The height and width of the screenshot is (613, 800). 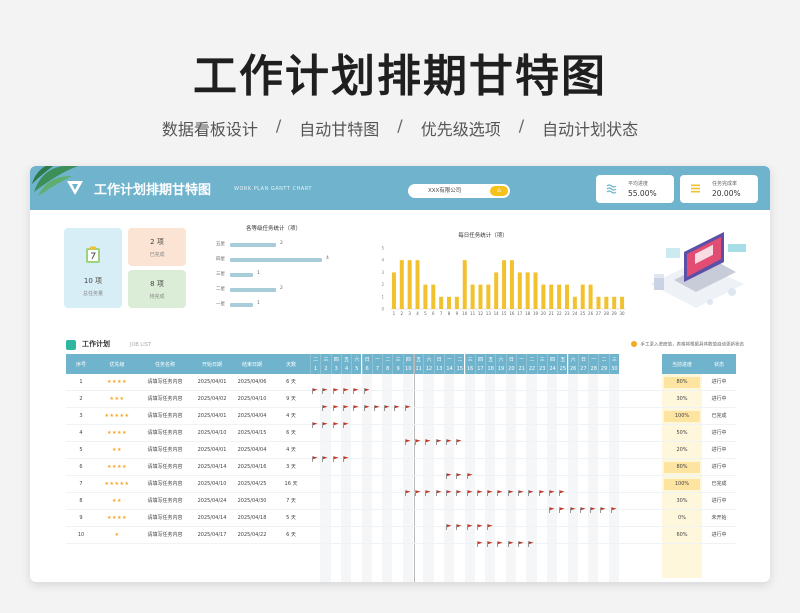 What do you see at coordinates (401, 537) in the screenshot?
I see `table-row: 10 ★ 请填写任务内容 2025/04/17 2025/04/22 6 天 进行中 60%` at bounding box center [401, 537].